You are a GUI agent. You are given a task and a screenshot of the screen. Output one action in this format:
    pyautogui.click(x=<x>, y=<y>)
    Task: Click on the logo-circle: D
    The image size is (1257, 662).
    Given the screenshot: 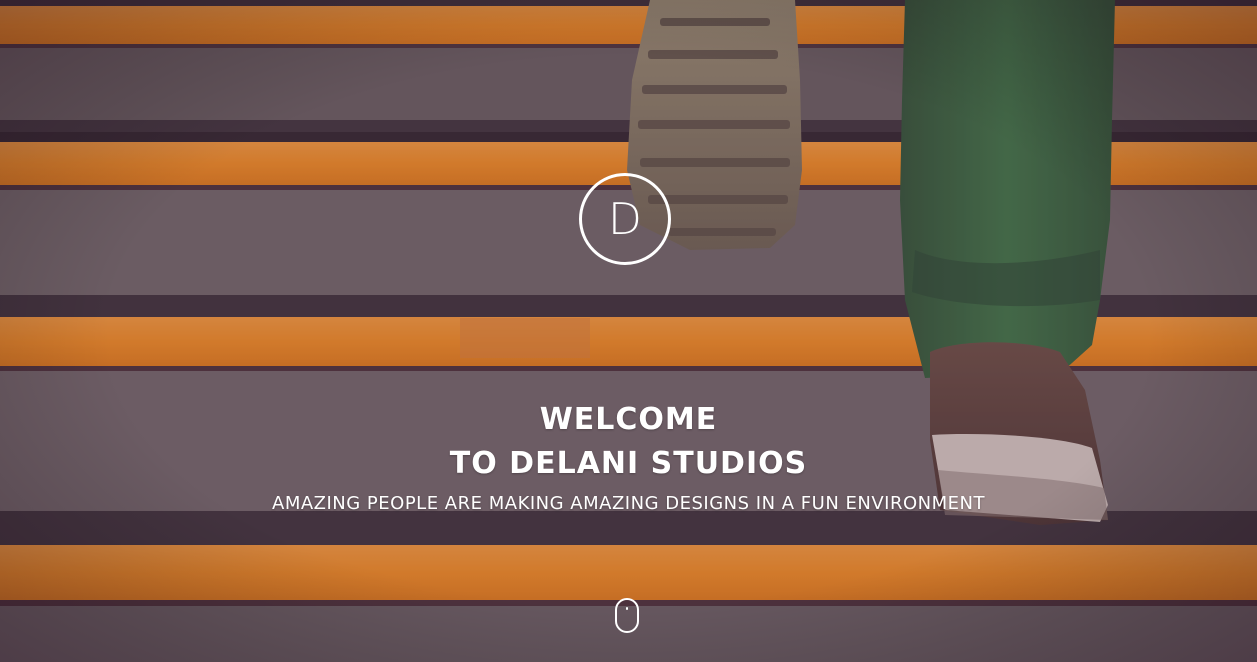 What is the action you would take?
    pyautogui.click(x=625, y=219)
    